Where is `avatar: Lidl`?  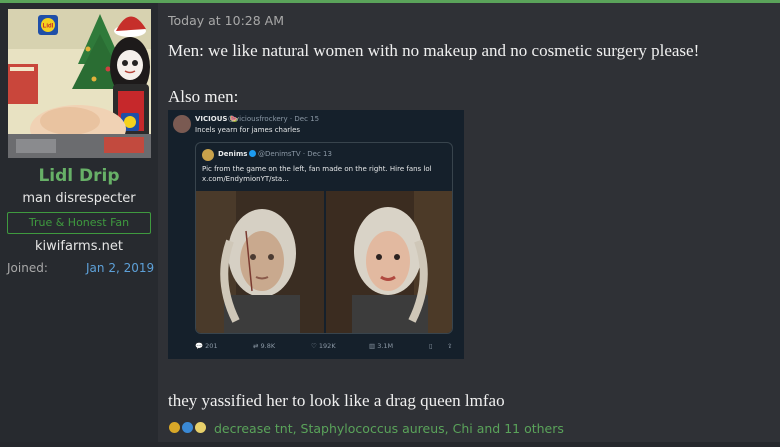 avatar: Lidl is located at coordinates (79, 83).